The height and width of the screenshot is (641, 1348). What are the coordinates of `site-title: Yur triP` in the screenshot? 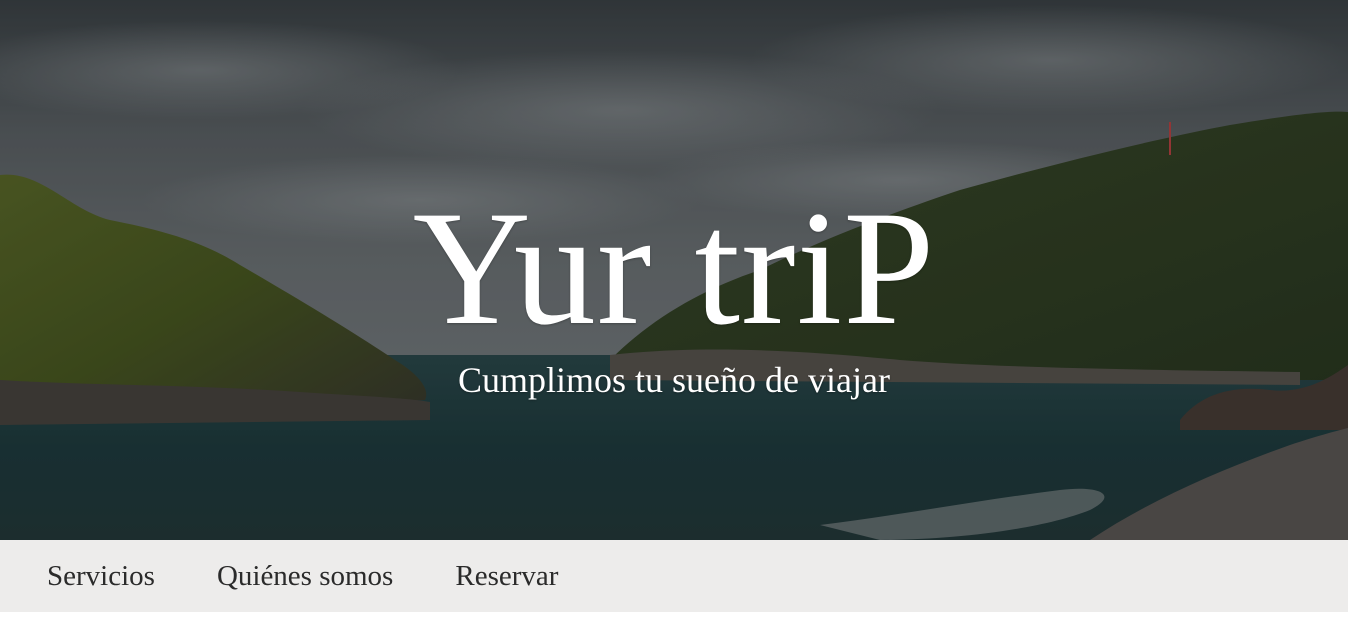 It's located at (674, 268).